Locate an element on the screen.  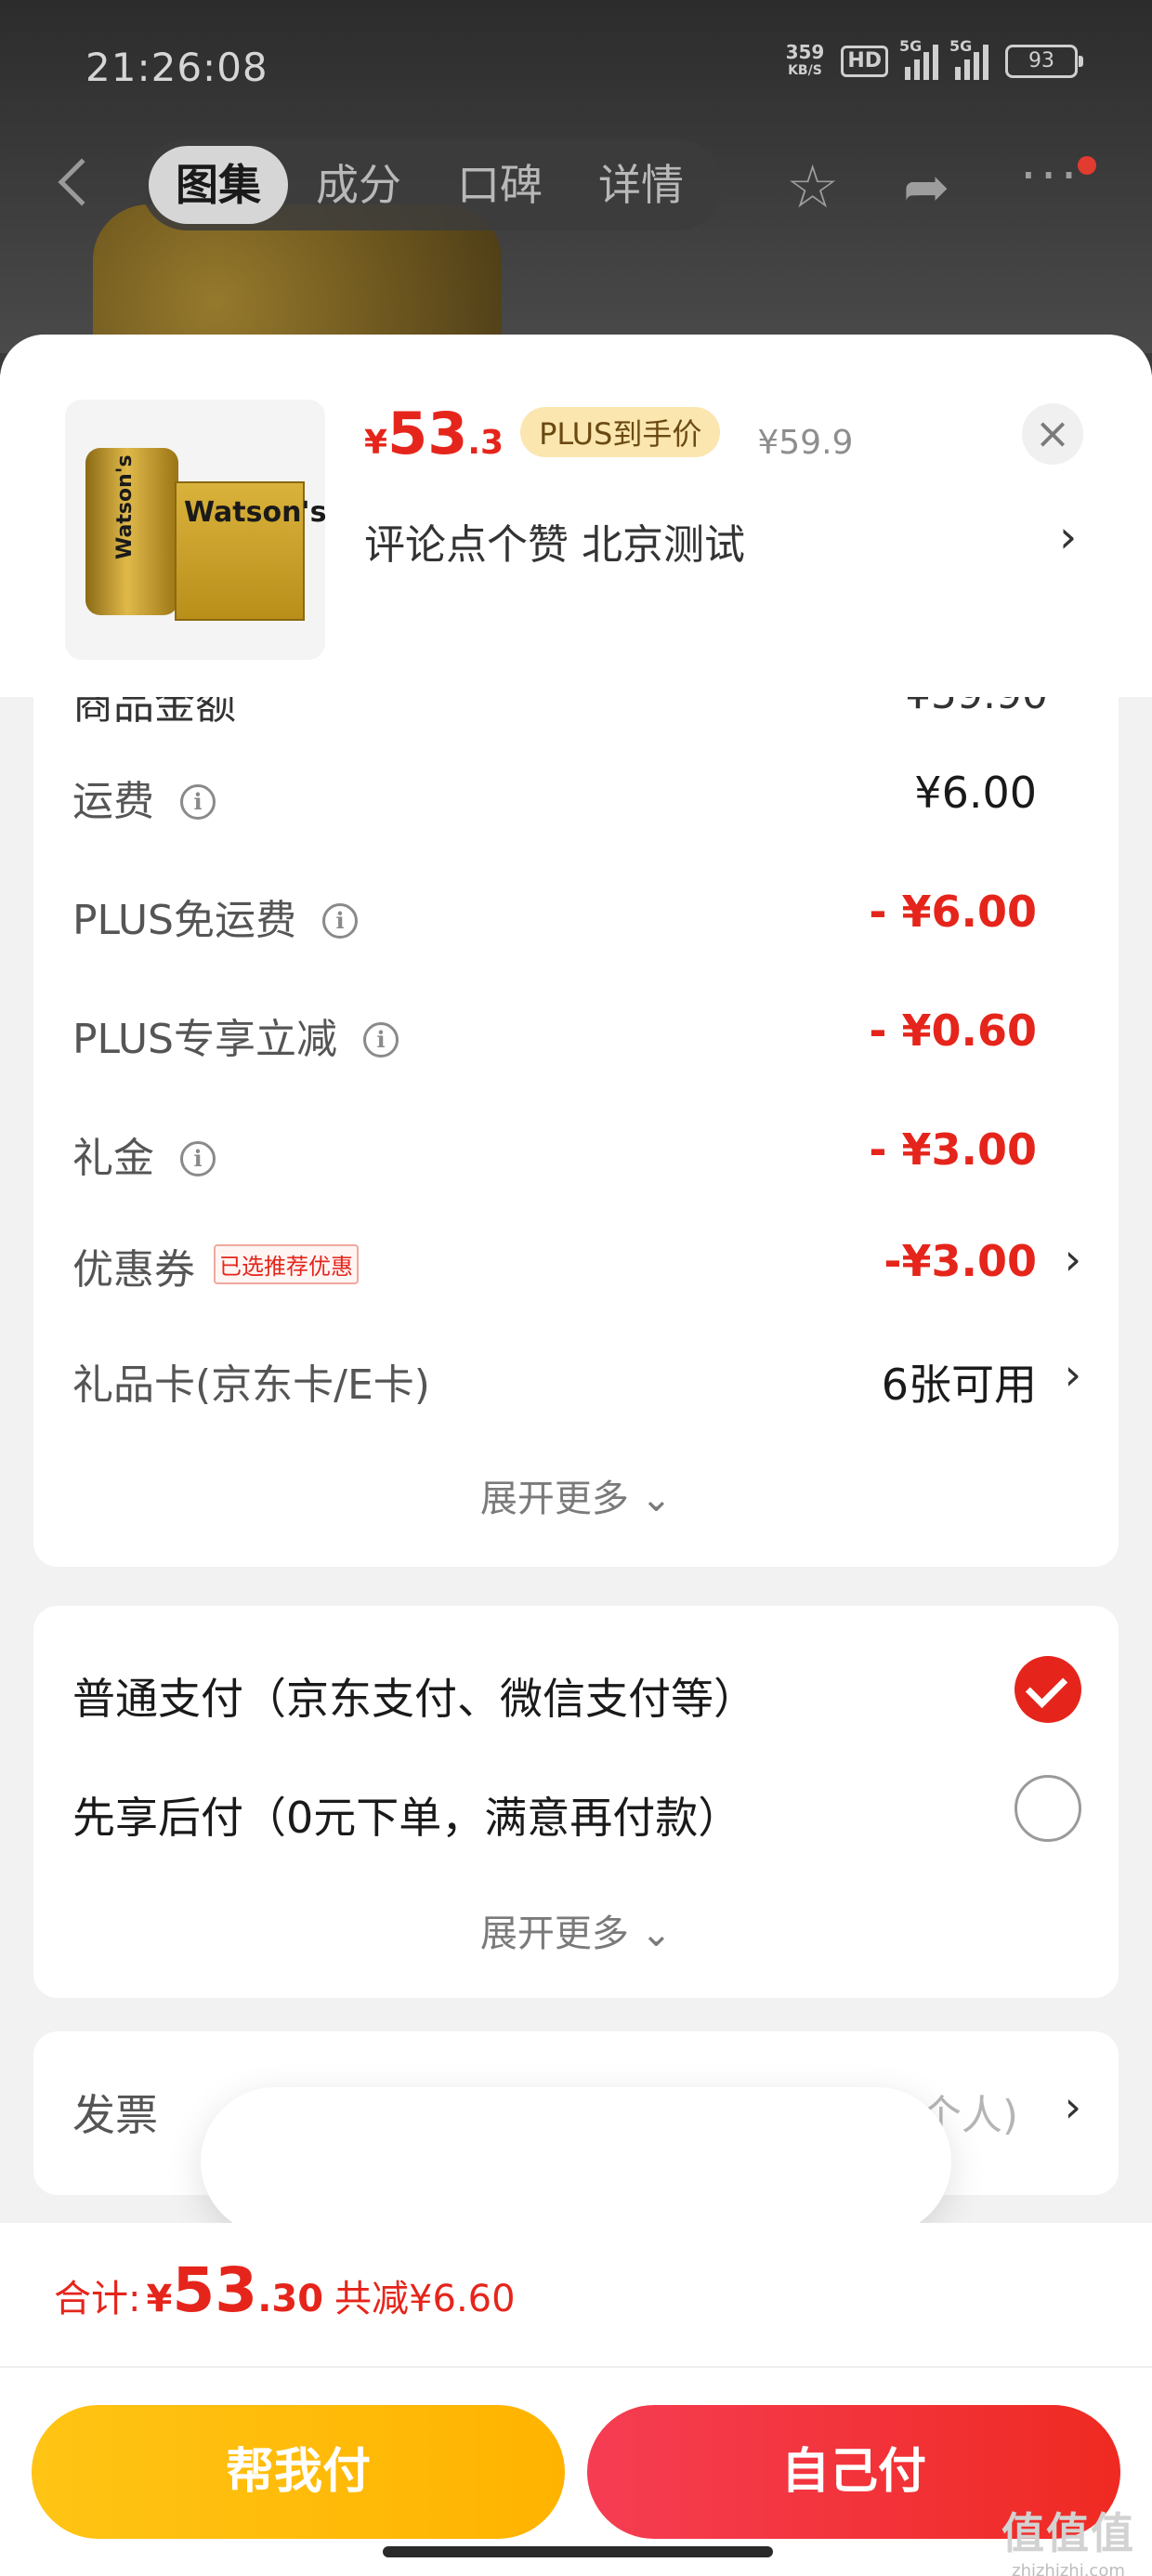
fee-value: - ¥3.00 is located at coordinates (953, 1149).